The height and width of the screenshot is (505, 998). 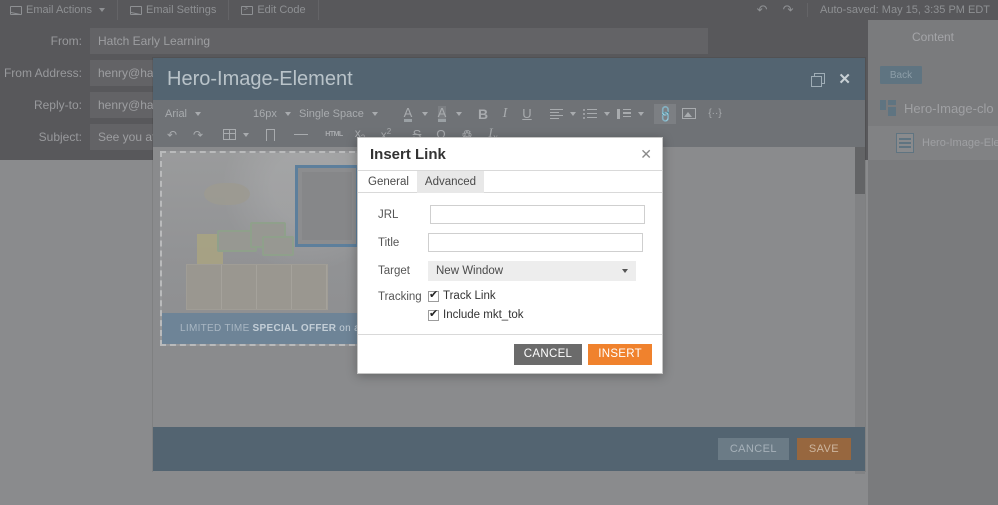 I want to click on editor-footer: CANCEL SAVE, so click(x=509, y=449).